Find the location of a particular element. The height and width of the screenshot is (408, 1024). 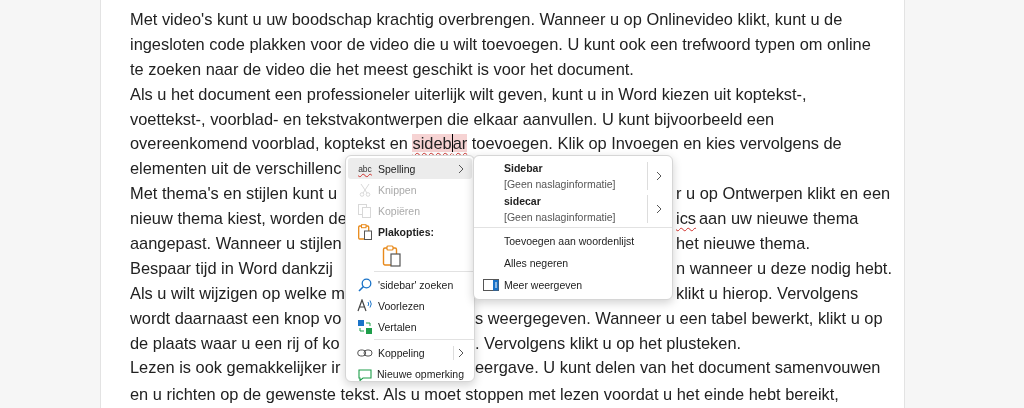

menu-item: abc Spelling is located at coordinates (410, 168).